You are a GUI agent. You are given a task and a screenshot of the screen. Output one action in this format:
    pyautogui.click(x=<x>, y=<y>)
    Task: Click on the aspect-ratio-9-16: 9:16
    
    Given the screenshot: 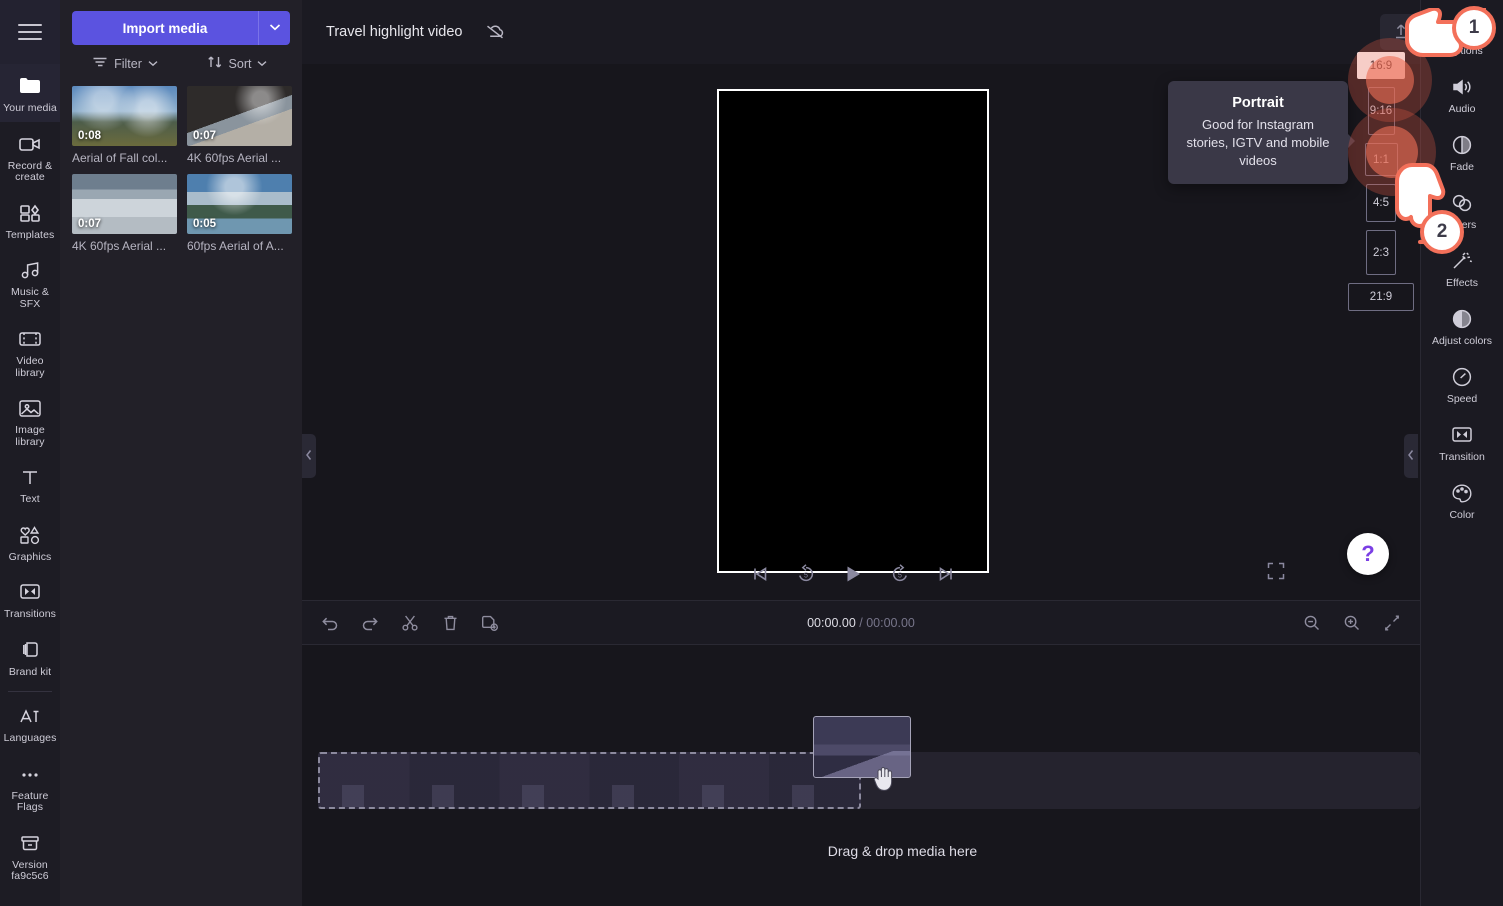 What is the action you would take?
    pyautogui.click(x=1381, y=111)
    